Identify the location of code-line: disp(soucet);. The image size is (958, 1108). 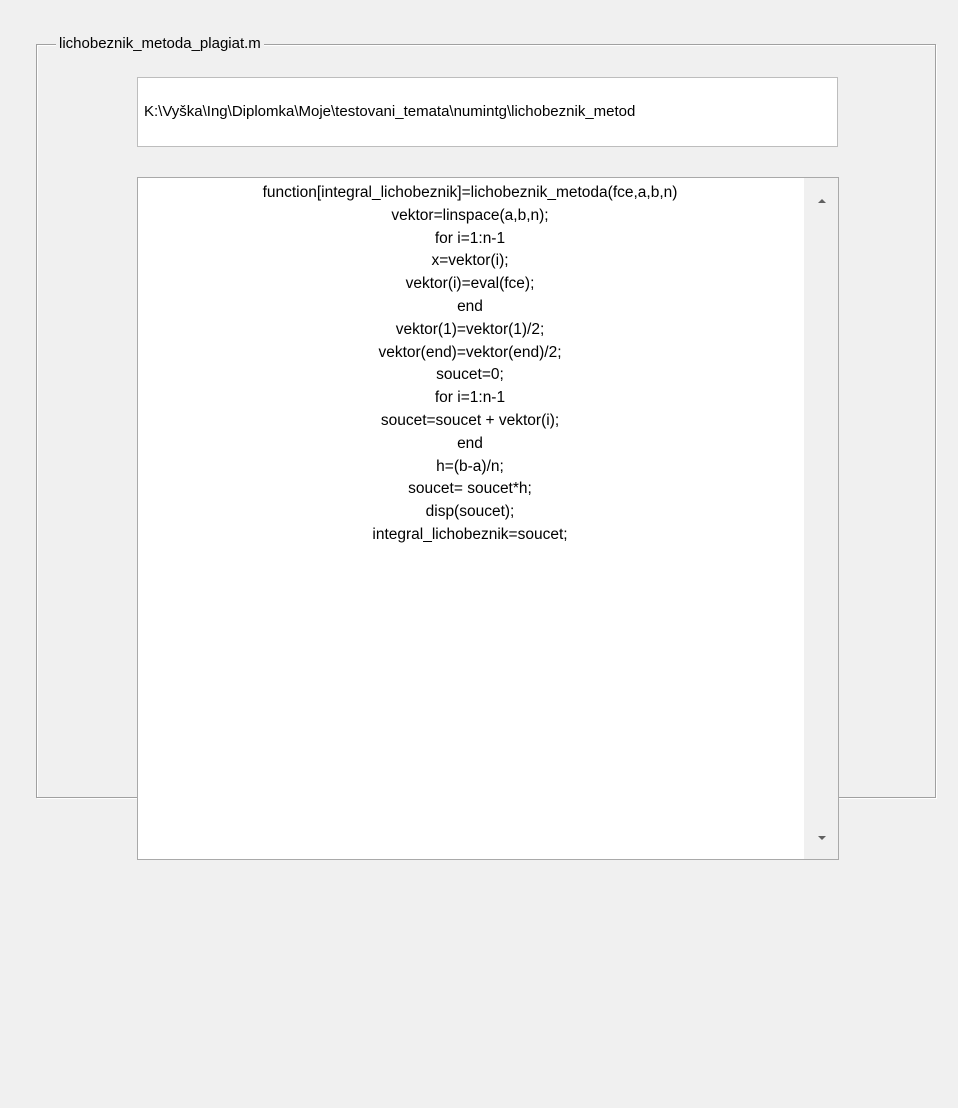
(470, 512).